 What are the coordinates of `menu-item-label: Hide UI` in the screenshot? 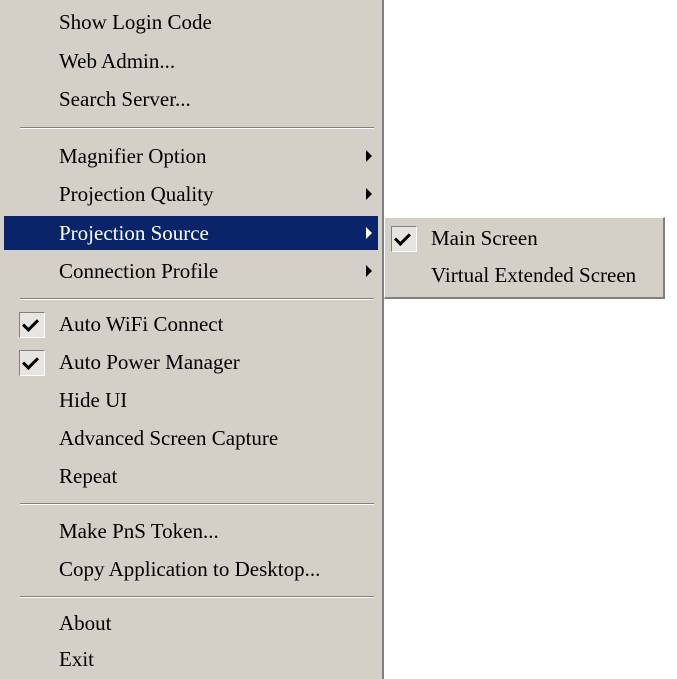 It's located at (93, 399).